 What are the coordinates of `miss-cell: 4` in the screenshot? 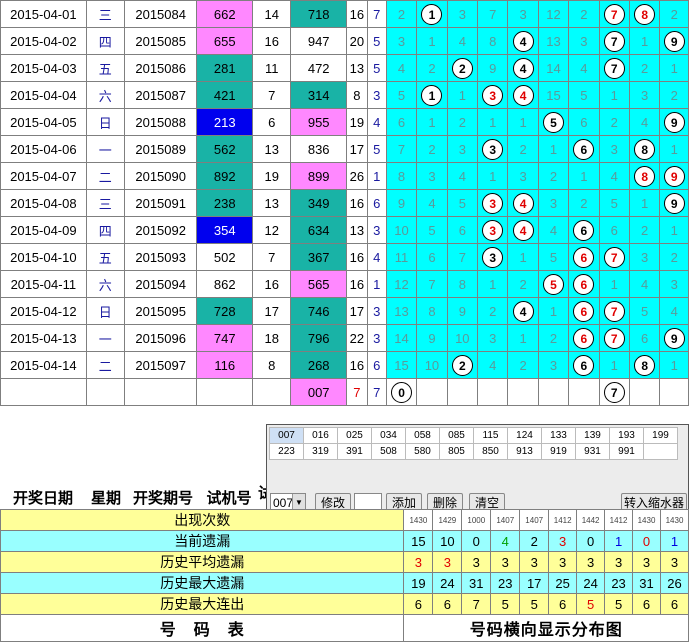 It's located at (523, 203).